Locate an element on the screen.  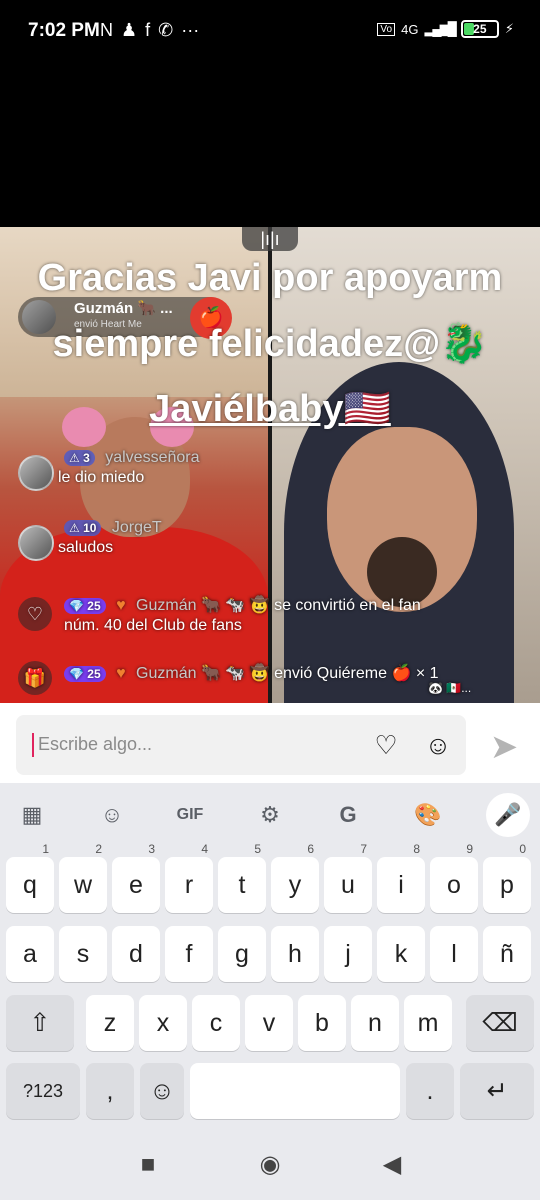
live-indicator-icon: |ı|ı is located at coordinates (270, 239).